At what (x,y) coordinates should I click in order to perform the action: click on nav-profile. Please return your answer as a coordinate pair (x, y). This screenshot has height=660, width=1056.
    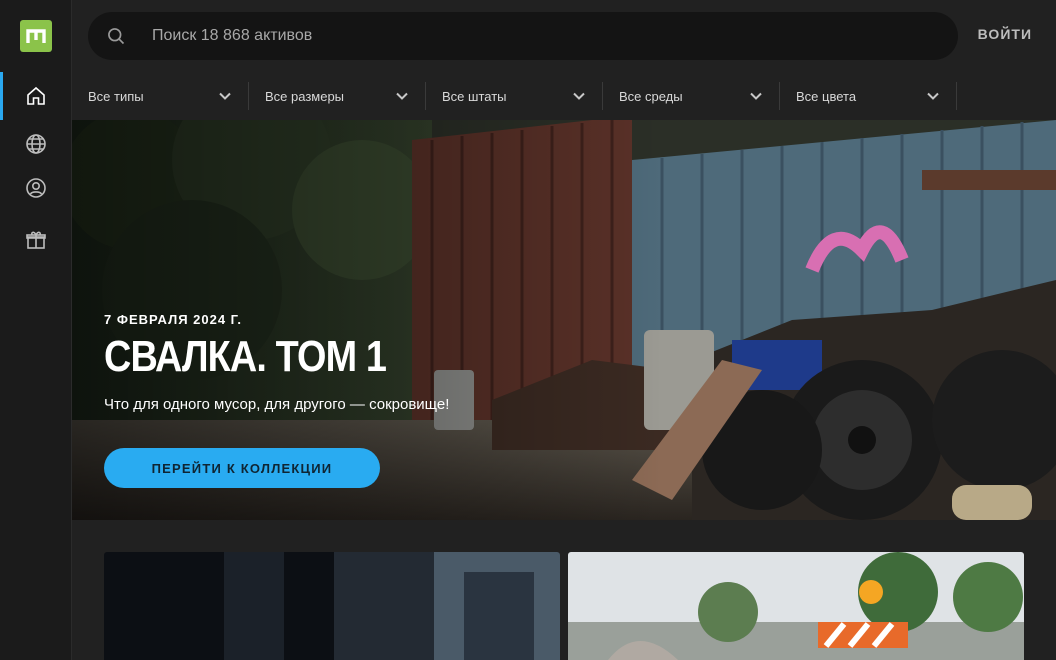
    Looking at the image, I should click on (35, 188).